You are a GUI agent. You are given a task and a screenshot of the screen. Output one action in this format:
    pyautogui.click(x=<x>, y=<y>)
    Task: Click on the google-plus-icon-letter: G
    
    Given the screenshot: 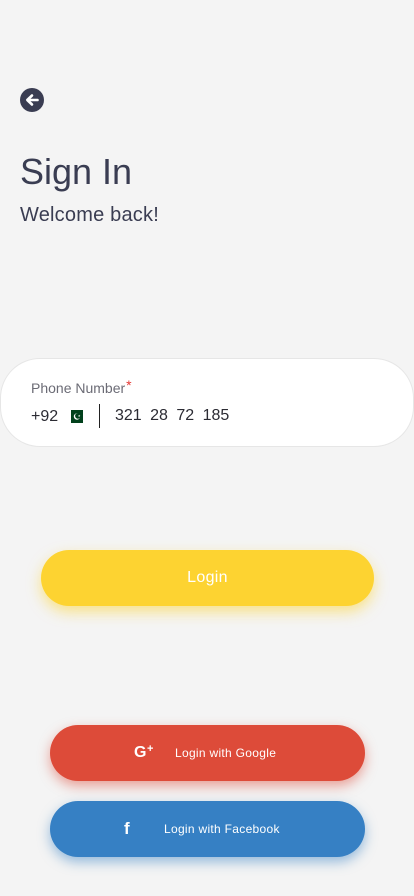 What is the action you would take?
    pyautogui.click(x=140, y=752)
    